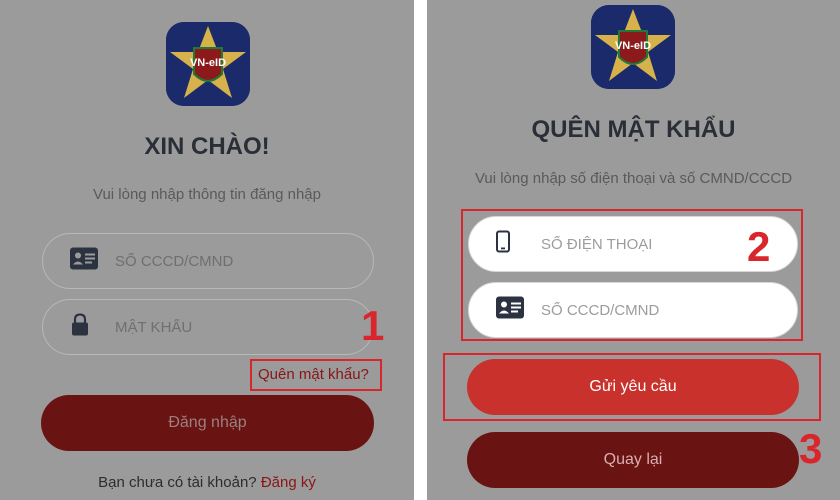 This screenshot has width=840, height=500. I want to click on step-number-1: 1, so click(373, 325).